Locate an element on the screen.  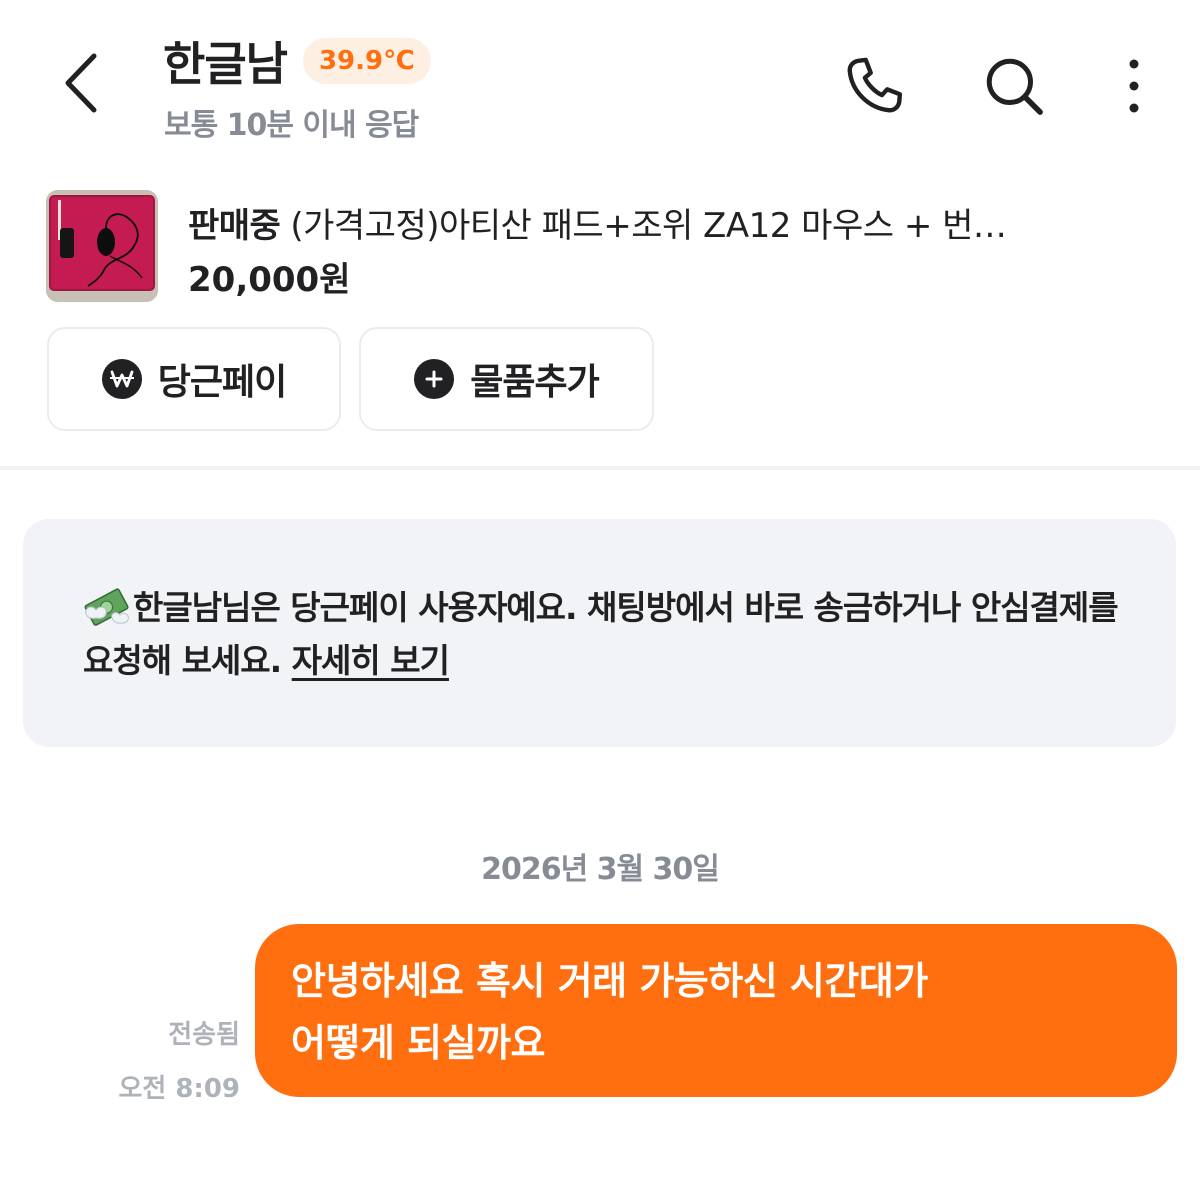
sent-message-bubble: 안녕하세요 혹시 거래 가능하신 시간대가 어떻게 되실까요 is located at coordinates (716, 1010).